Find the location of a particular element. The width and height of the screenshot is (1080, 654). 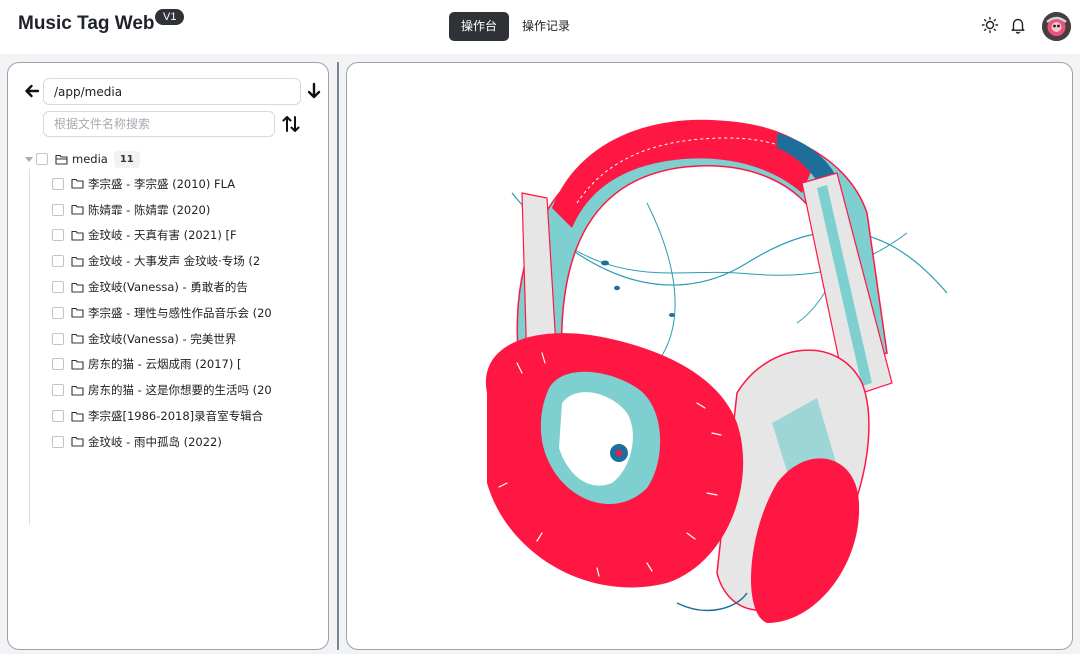

tree-item-label: 金玟岐 - 大事发声 金玟岐·专场 (2 is located at coordinates (174, 261).